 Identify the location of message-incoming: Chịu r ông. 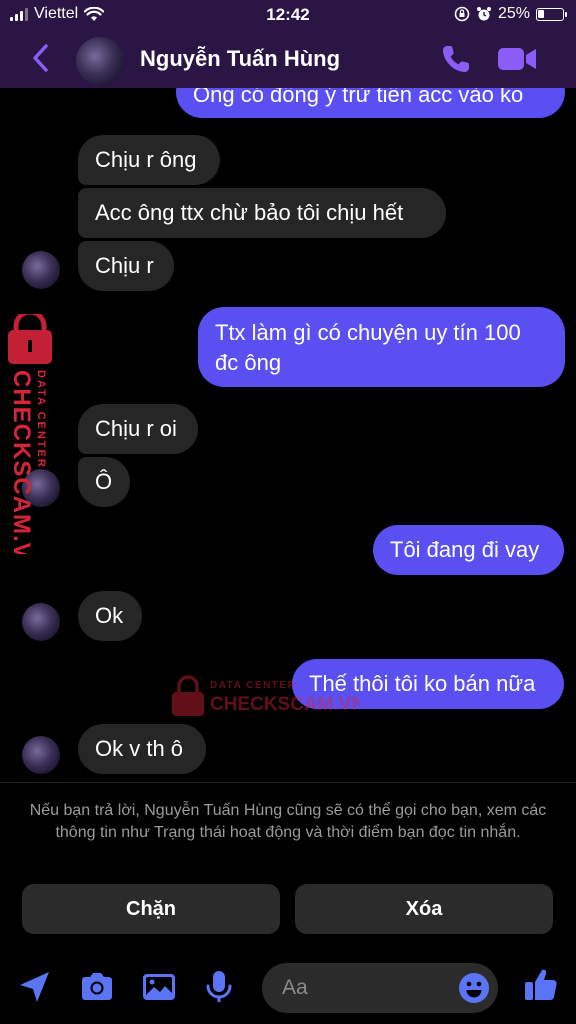
(149, 160).